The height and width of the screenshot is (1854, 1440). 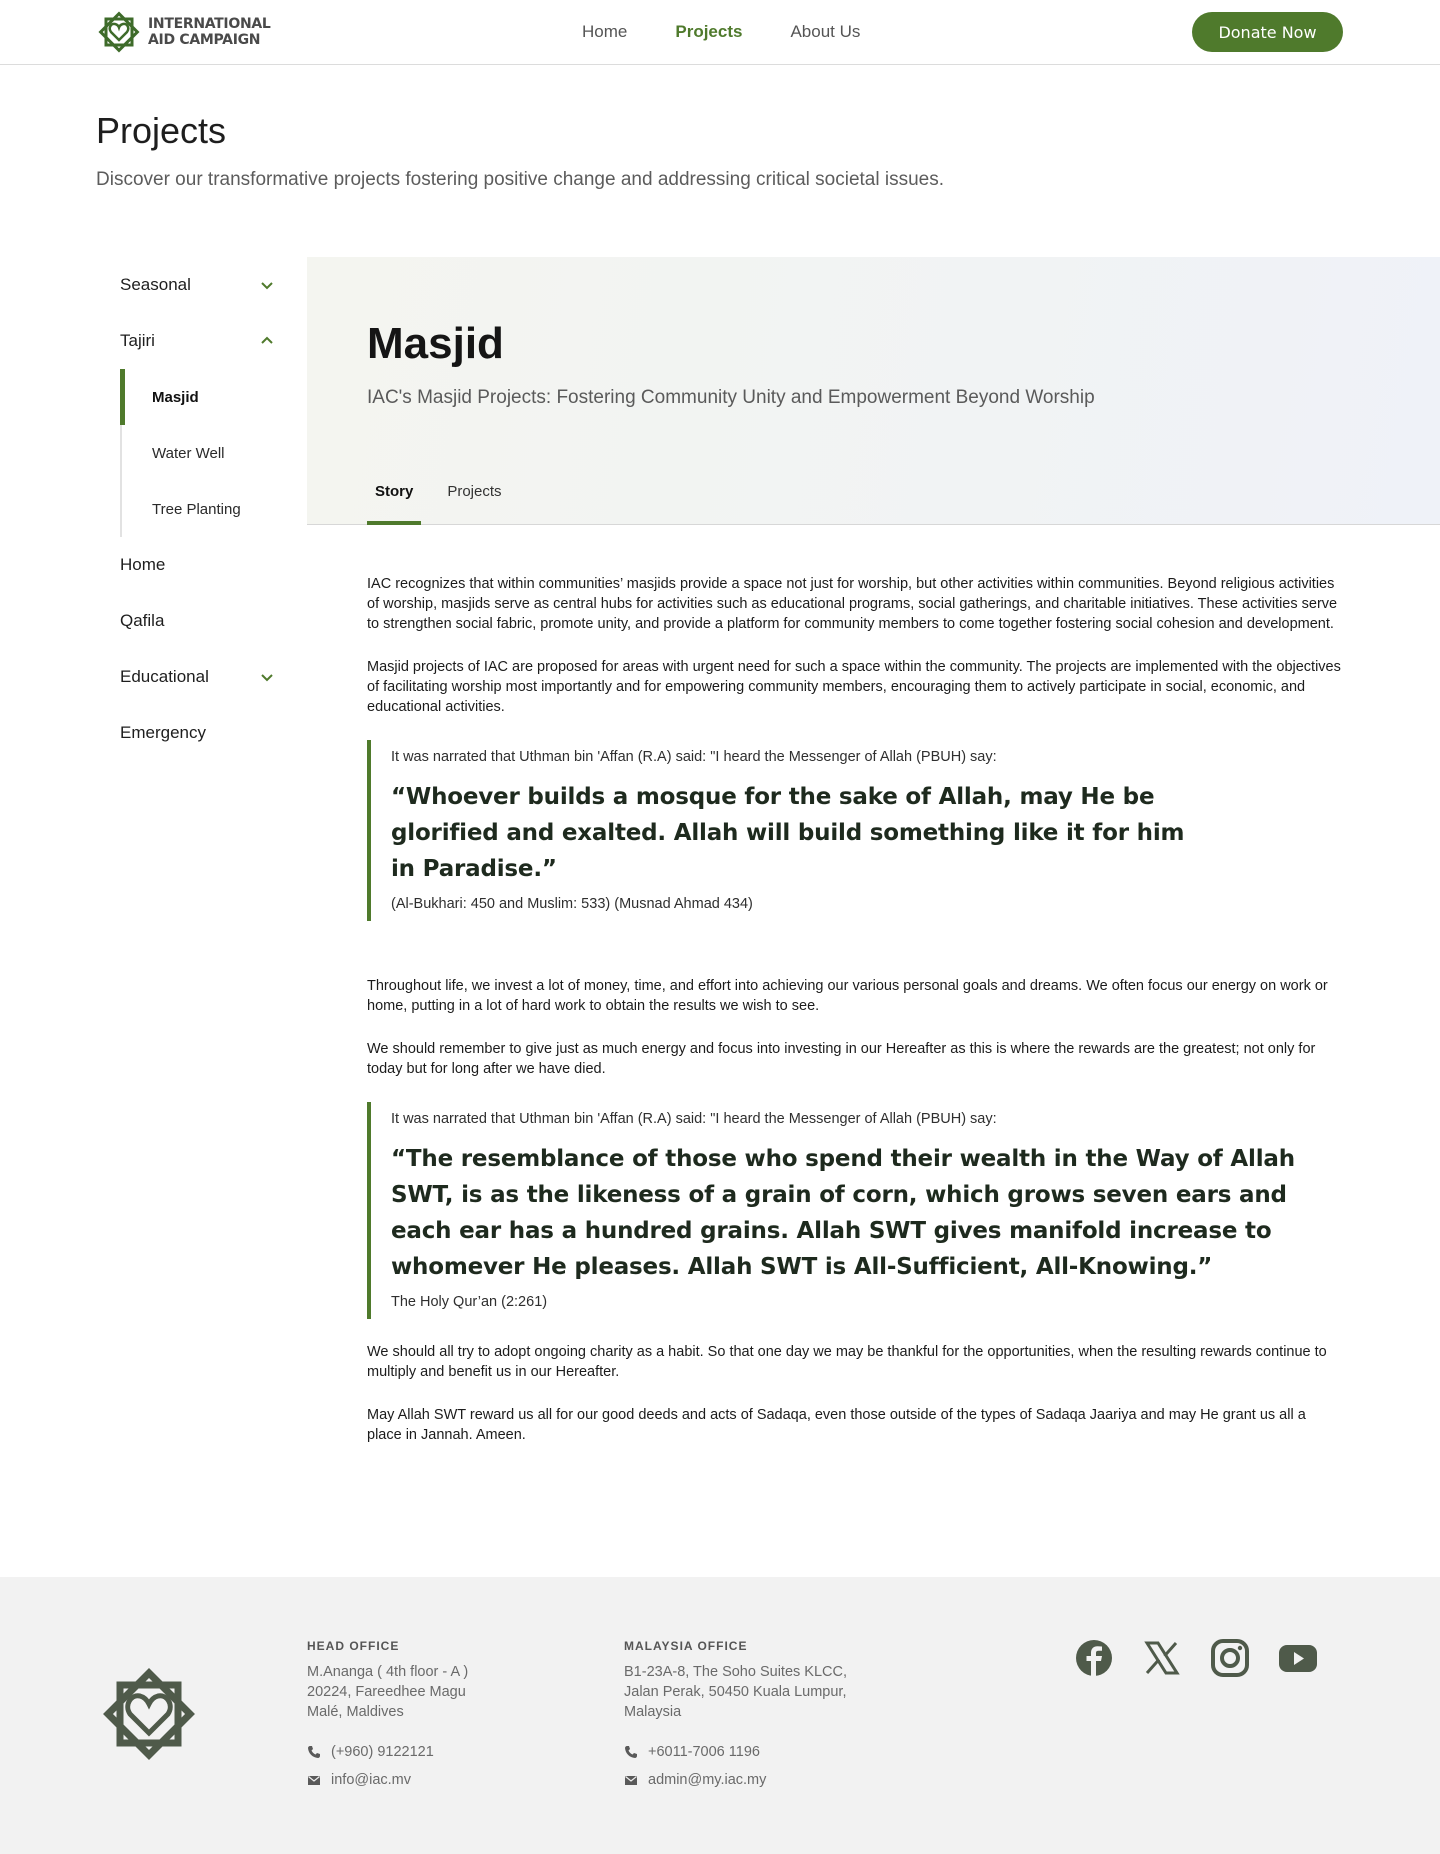 I want to click on page-title: Projects, so click(x=161, y=130).